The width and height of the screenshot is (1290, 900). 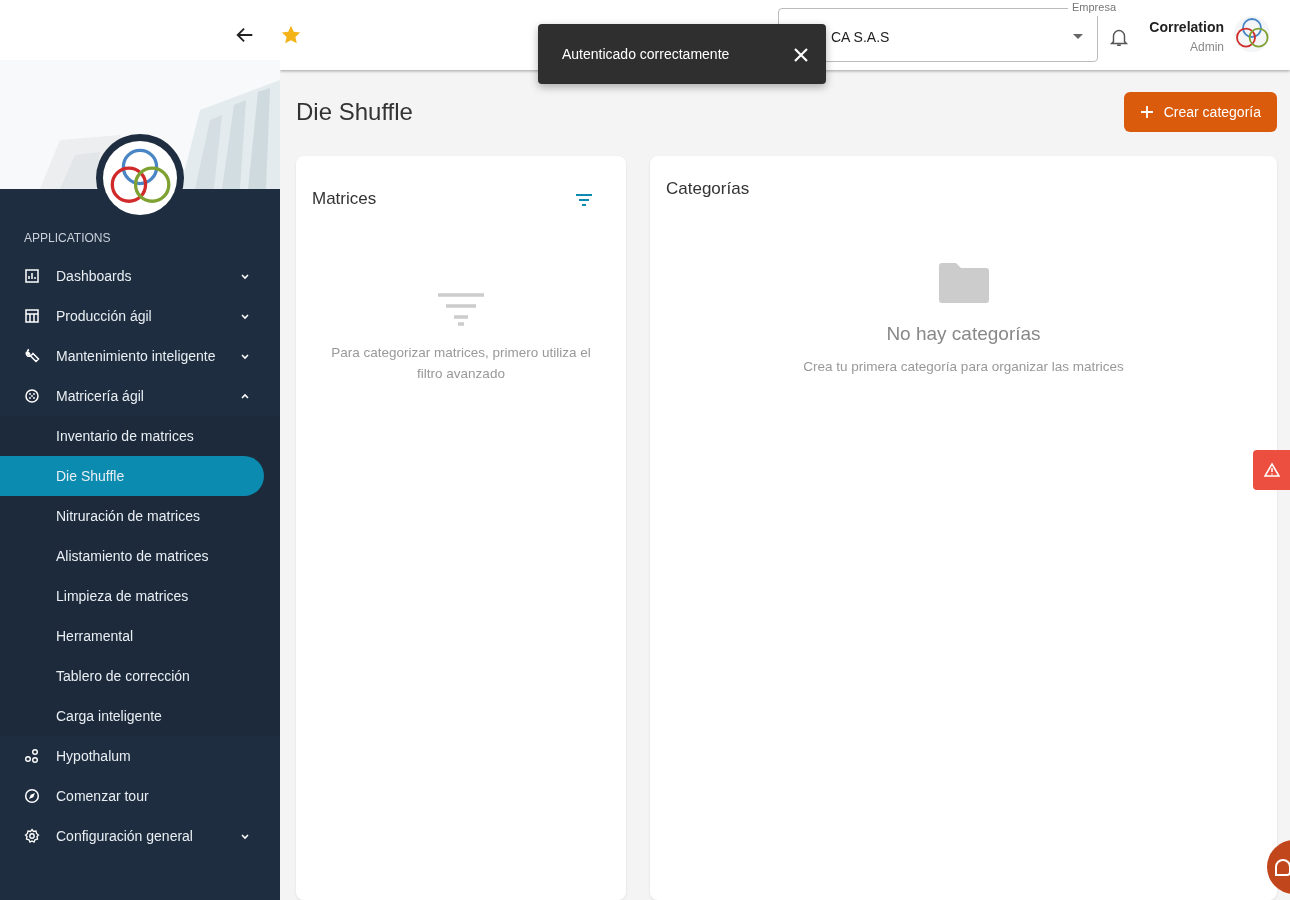 What do you see at coordinates (140, 796) in the screenshot?
I see `sidebar-item: Comenzar tour` at bounding box center [140, 796].